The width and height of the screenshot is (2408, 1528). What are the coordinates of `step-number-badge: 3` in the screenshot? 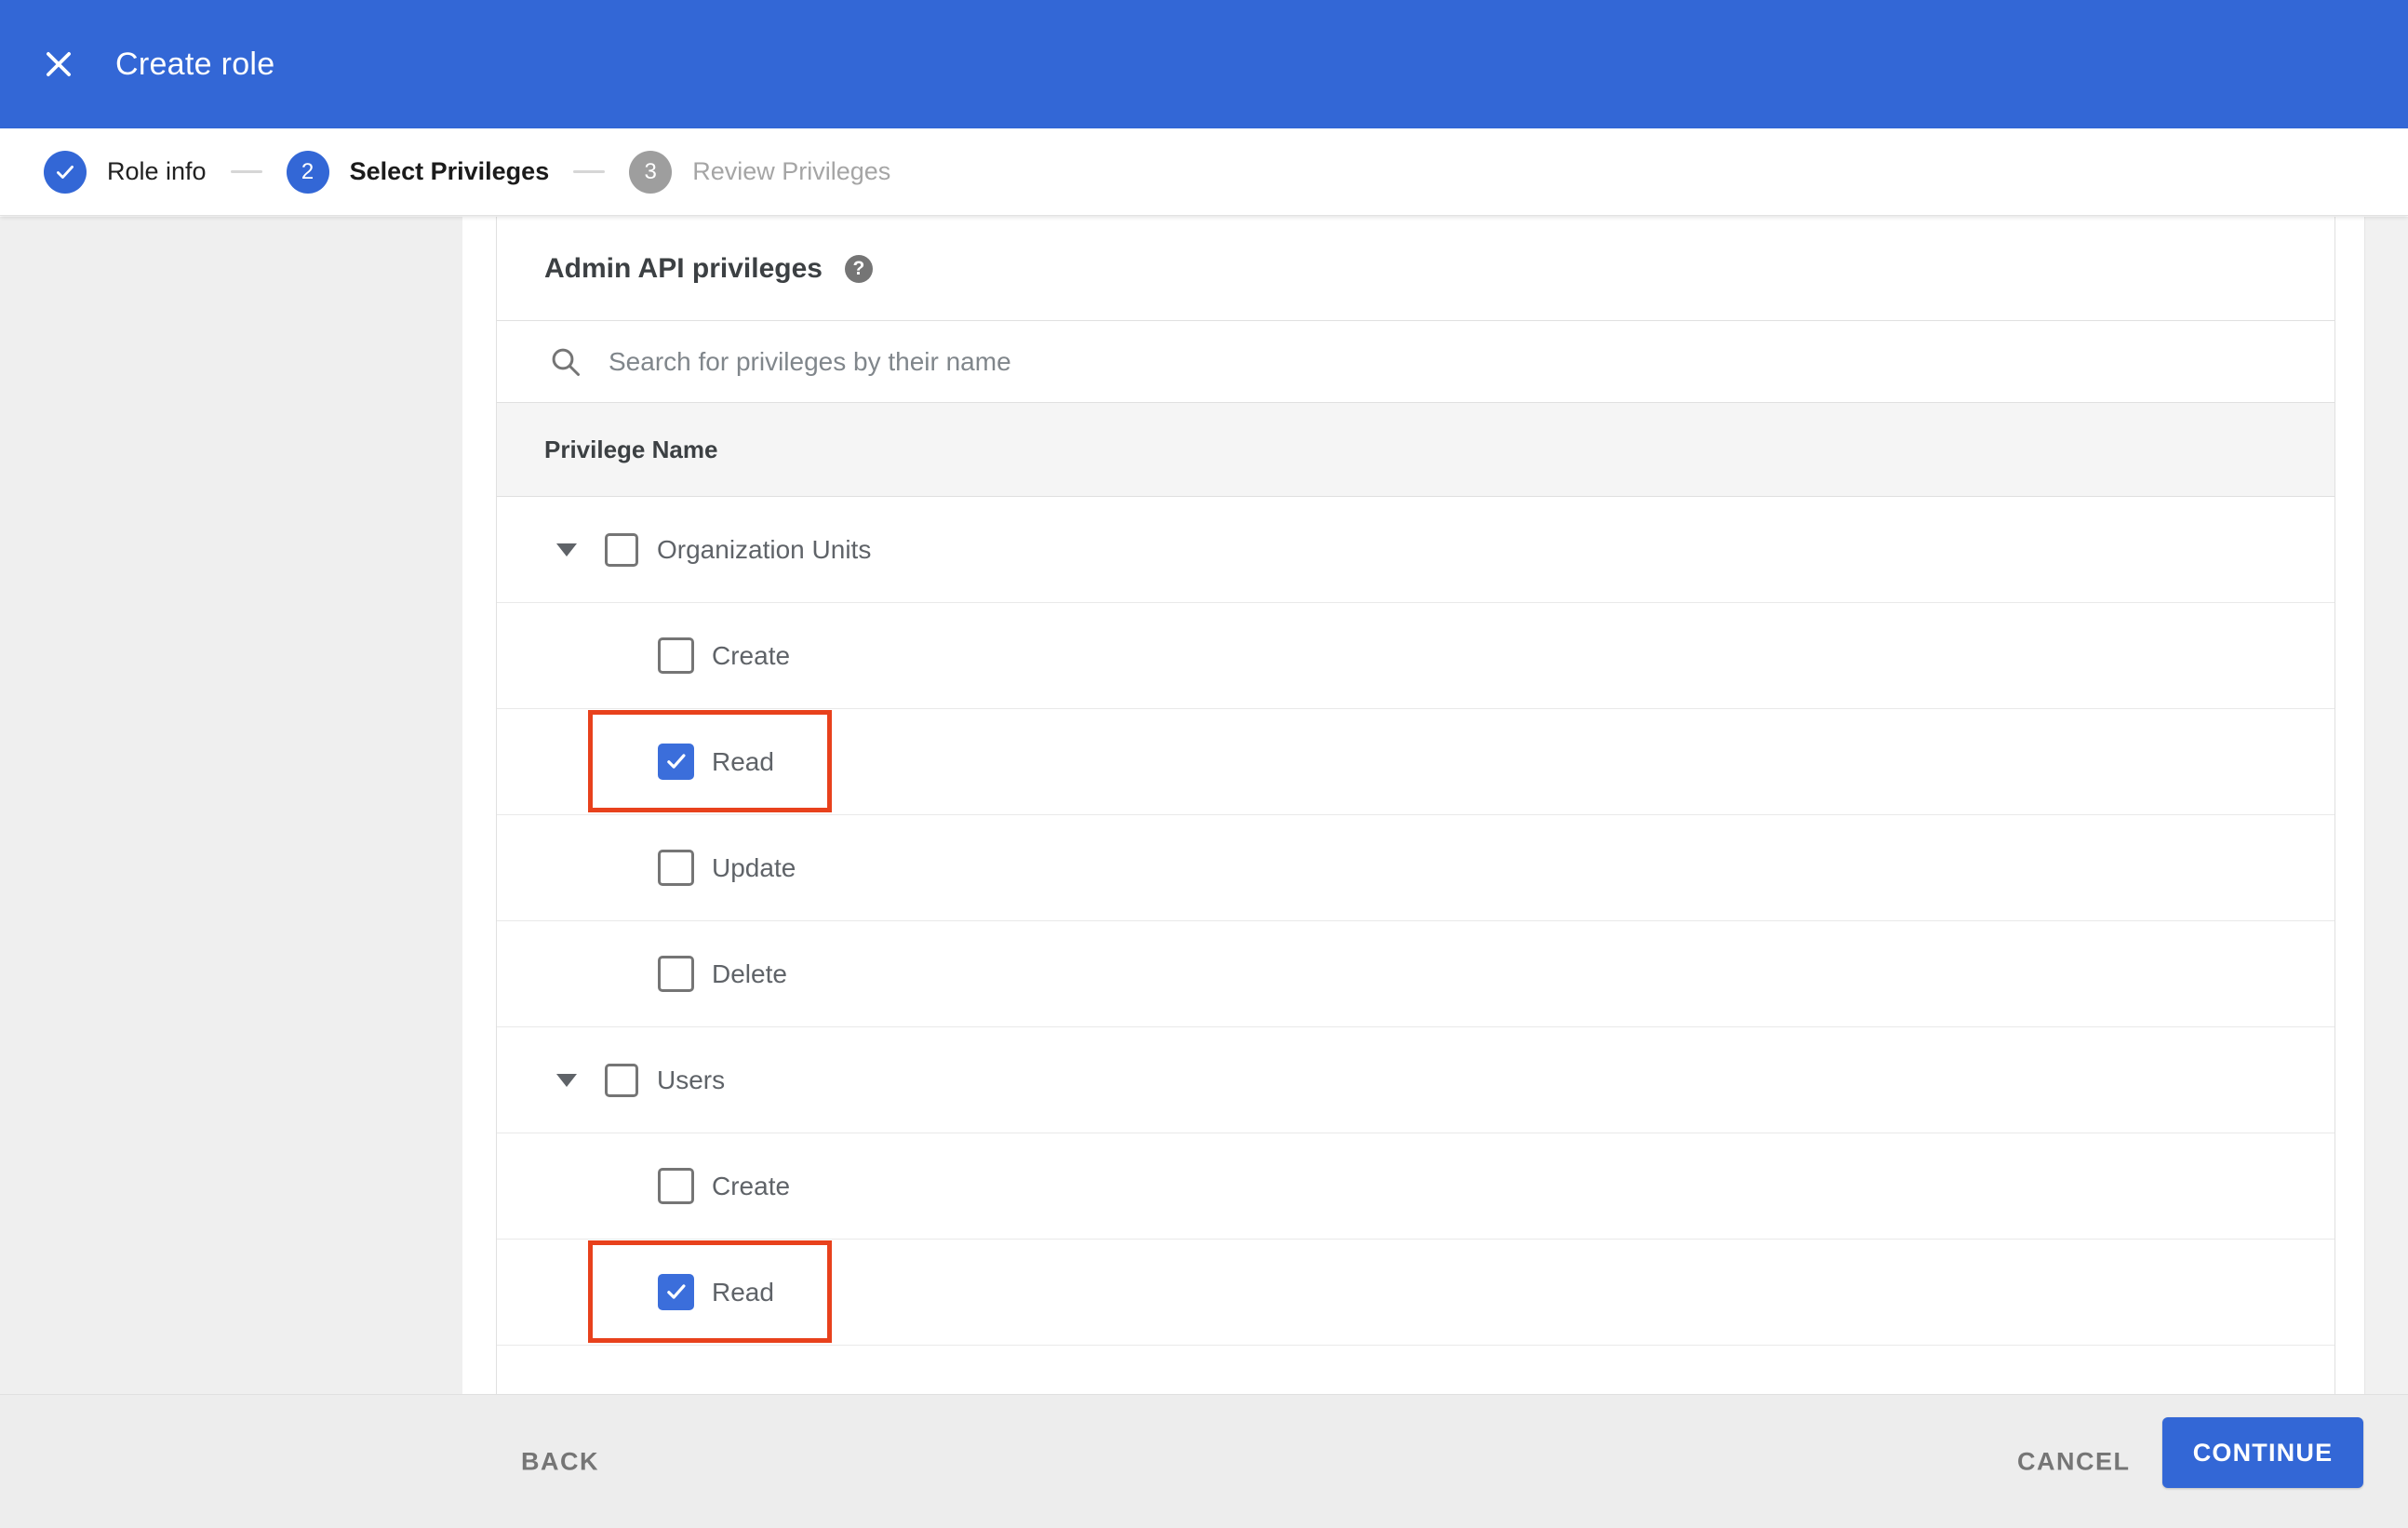 It's located at (651, 172).